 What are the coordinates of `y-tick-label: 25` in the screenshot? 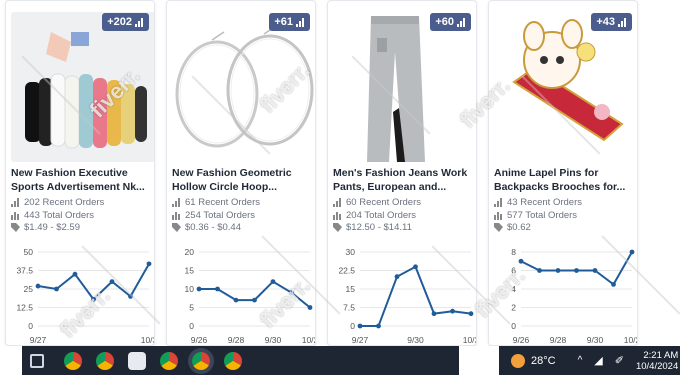 It's located at (29, 289).